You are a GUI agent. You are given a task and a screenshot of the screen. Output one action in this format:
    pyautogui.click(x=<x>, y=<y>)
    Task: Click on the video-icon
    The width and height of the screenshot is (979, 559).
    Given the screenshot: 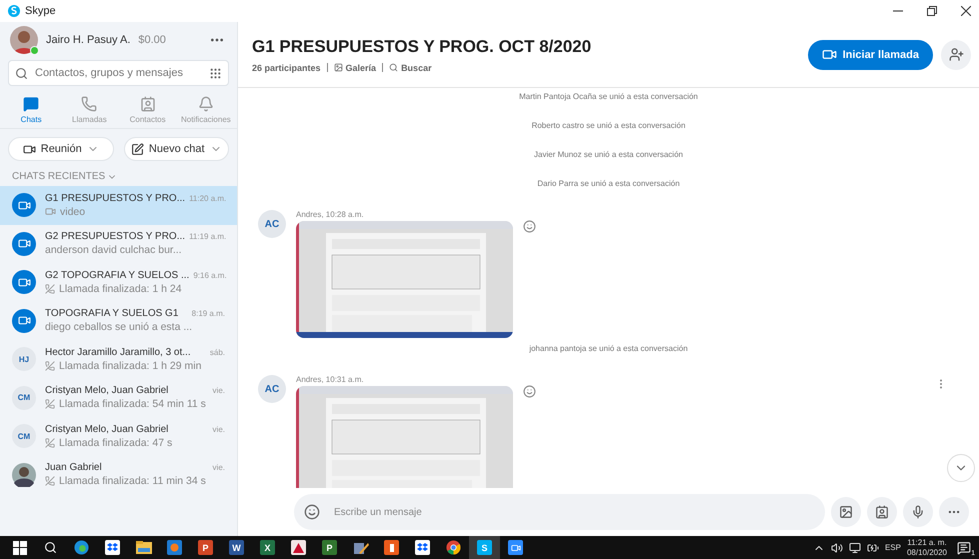 What is the action you would take?
    pyautogui.click(x=50, y=212)
    